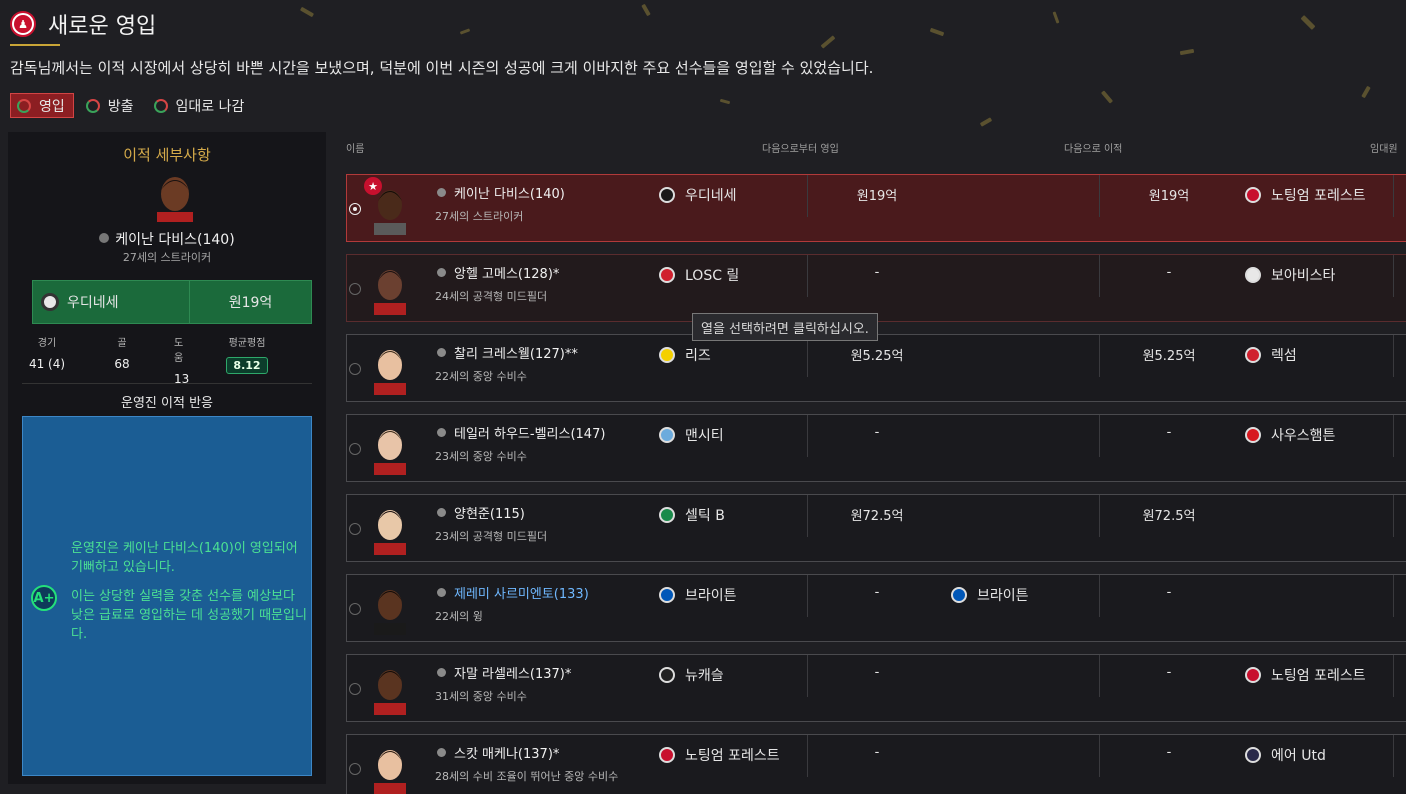  What do you see at coordinates (111, 105) in the screenshot?
I see `tab-outgoing: 방출` at bounding box center [111, 105].